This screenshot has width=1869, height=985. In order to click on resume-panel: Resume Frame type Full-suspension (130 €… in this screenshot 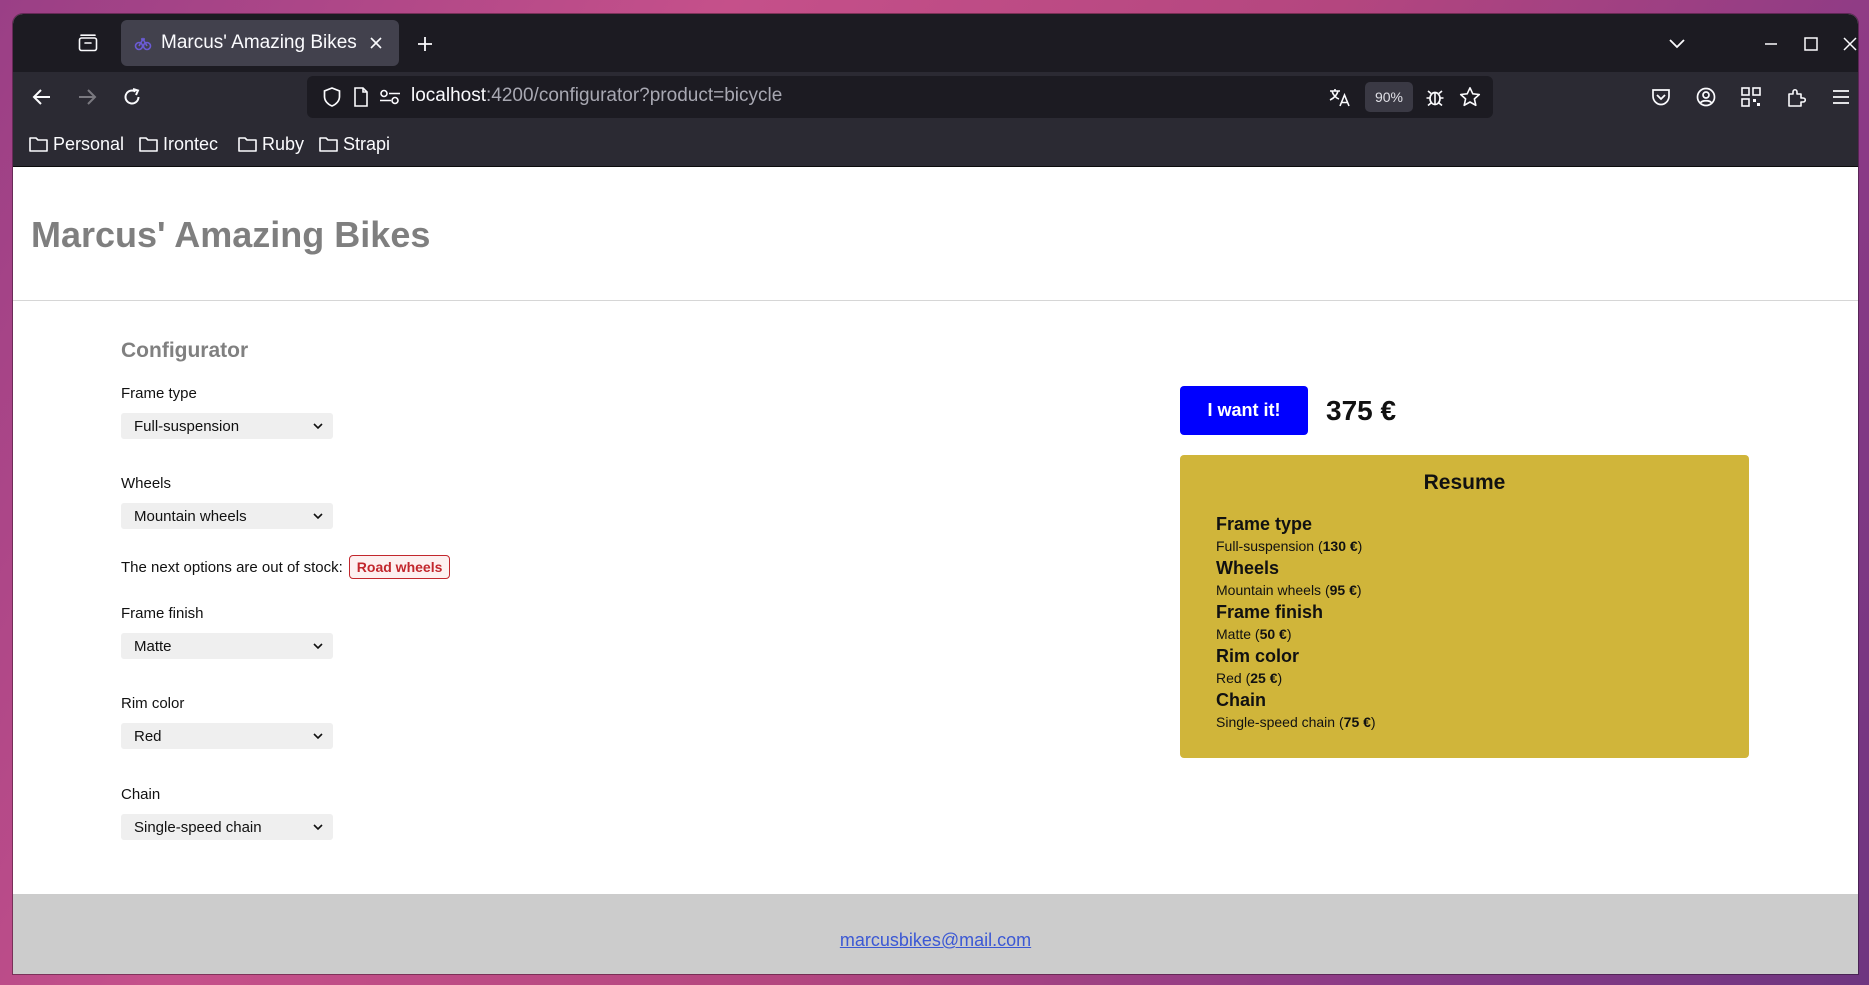, I will do `click(1464, 606)`.